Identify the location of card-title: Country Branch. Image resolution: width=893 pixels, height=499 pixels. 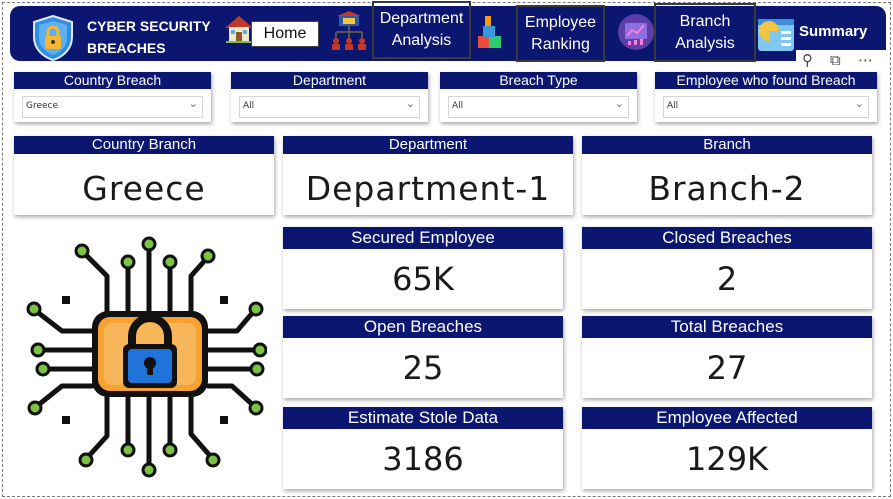
(144, 145).